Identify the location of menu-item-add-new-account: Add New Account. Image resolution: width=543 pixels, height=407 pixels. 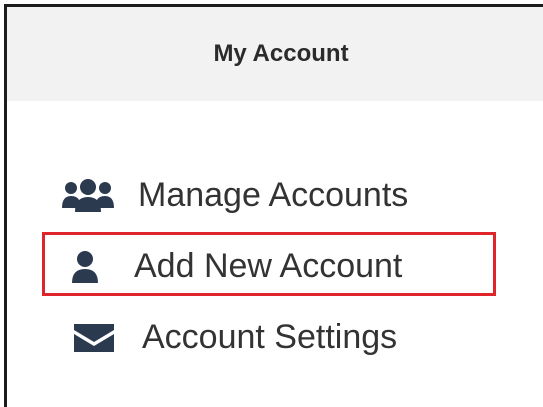
(234, 266).